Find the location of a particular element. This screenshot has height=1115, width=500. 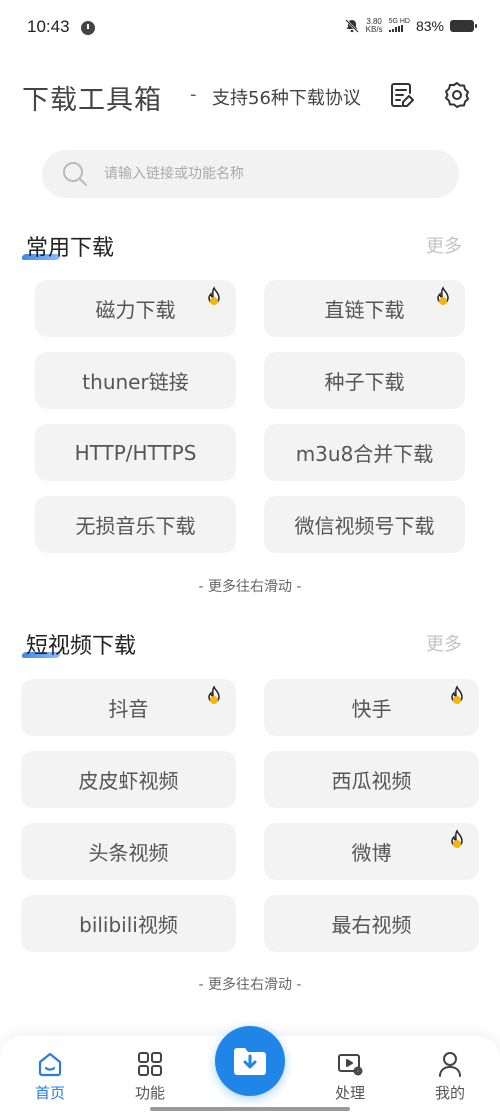

tile-torrent-download: 种子下载 is located at coordinates (364, 380).